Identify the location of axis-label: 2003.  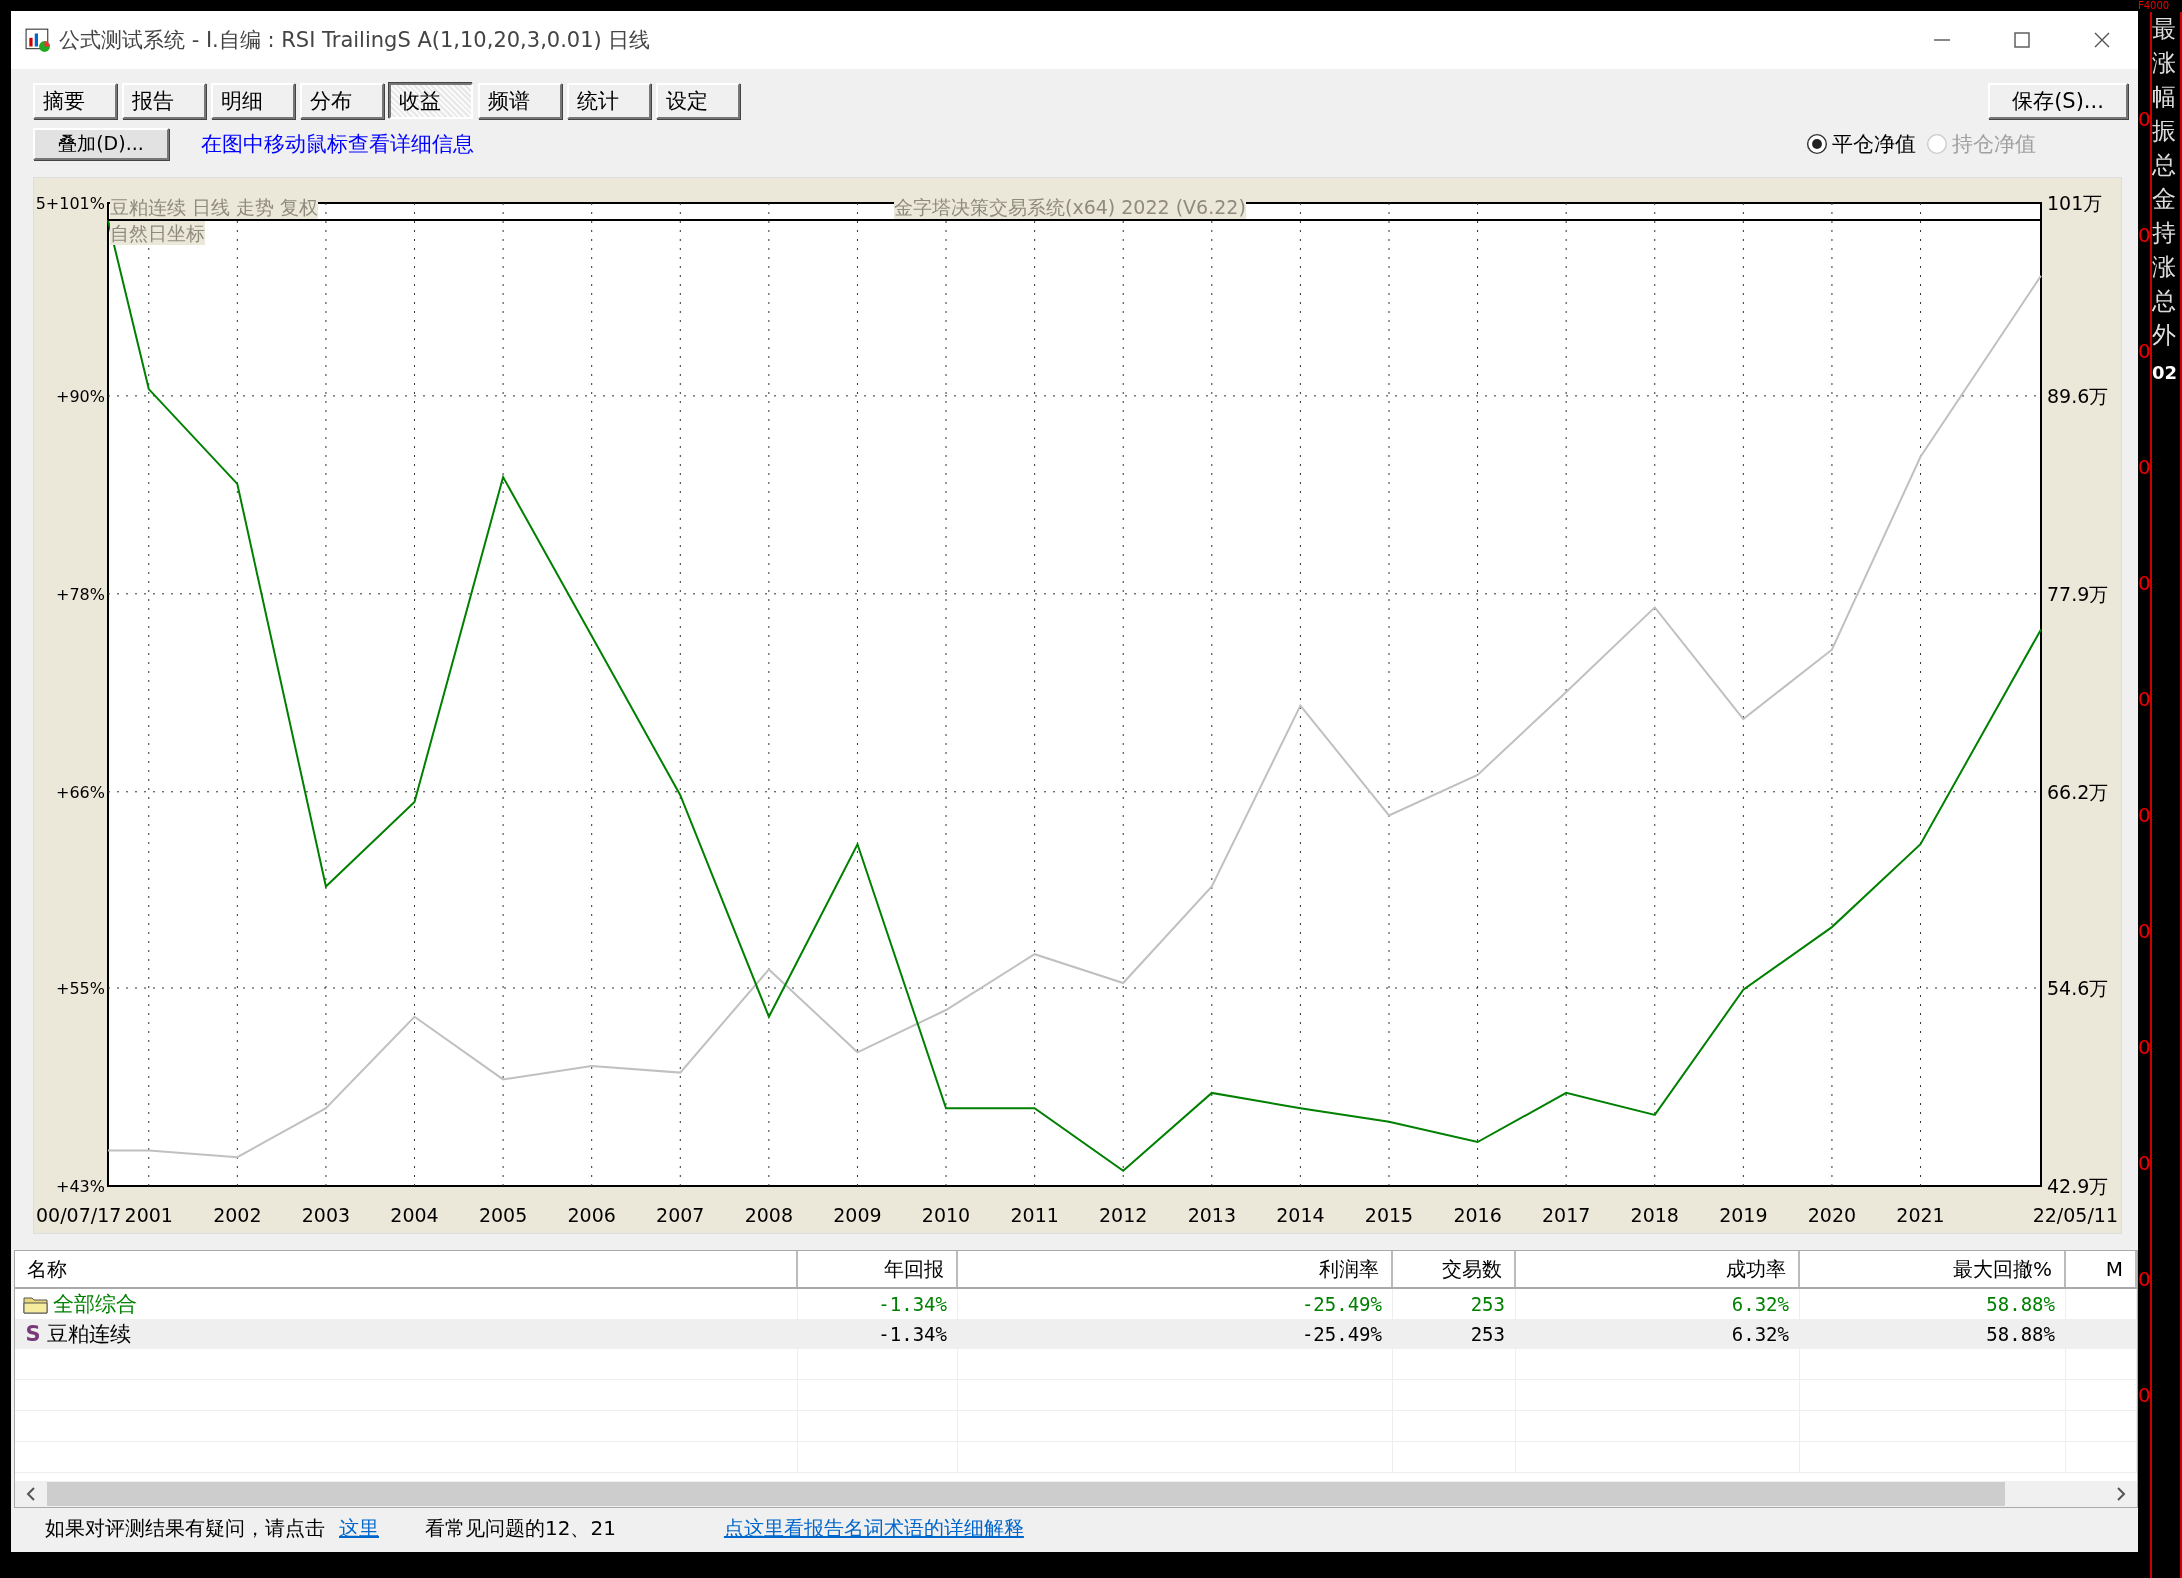
(326, 1215).